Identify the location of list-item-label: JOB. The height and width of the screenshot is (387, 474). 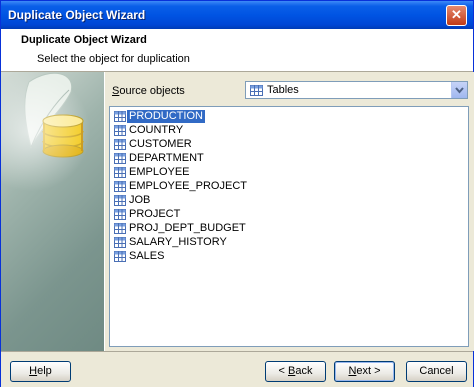
(140, 200).